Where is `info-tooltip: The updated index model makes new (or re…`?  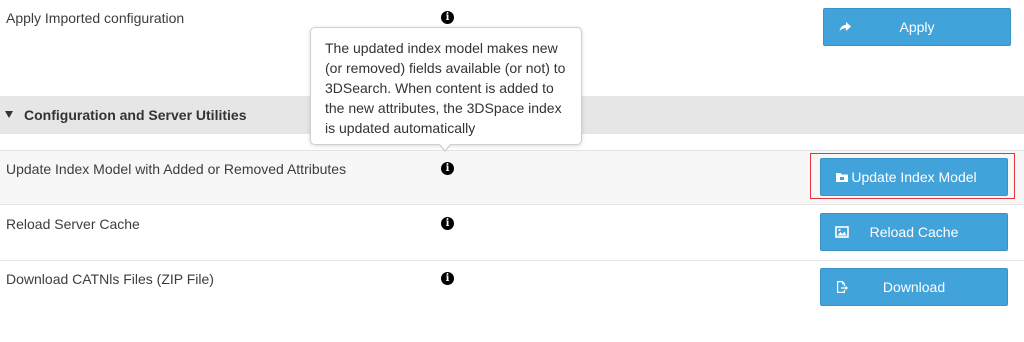 info-tooltip: The updated index model makes new (or re… is located at coordinates (446, 86).